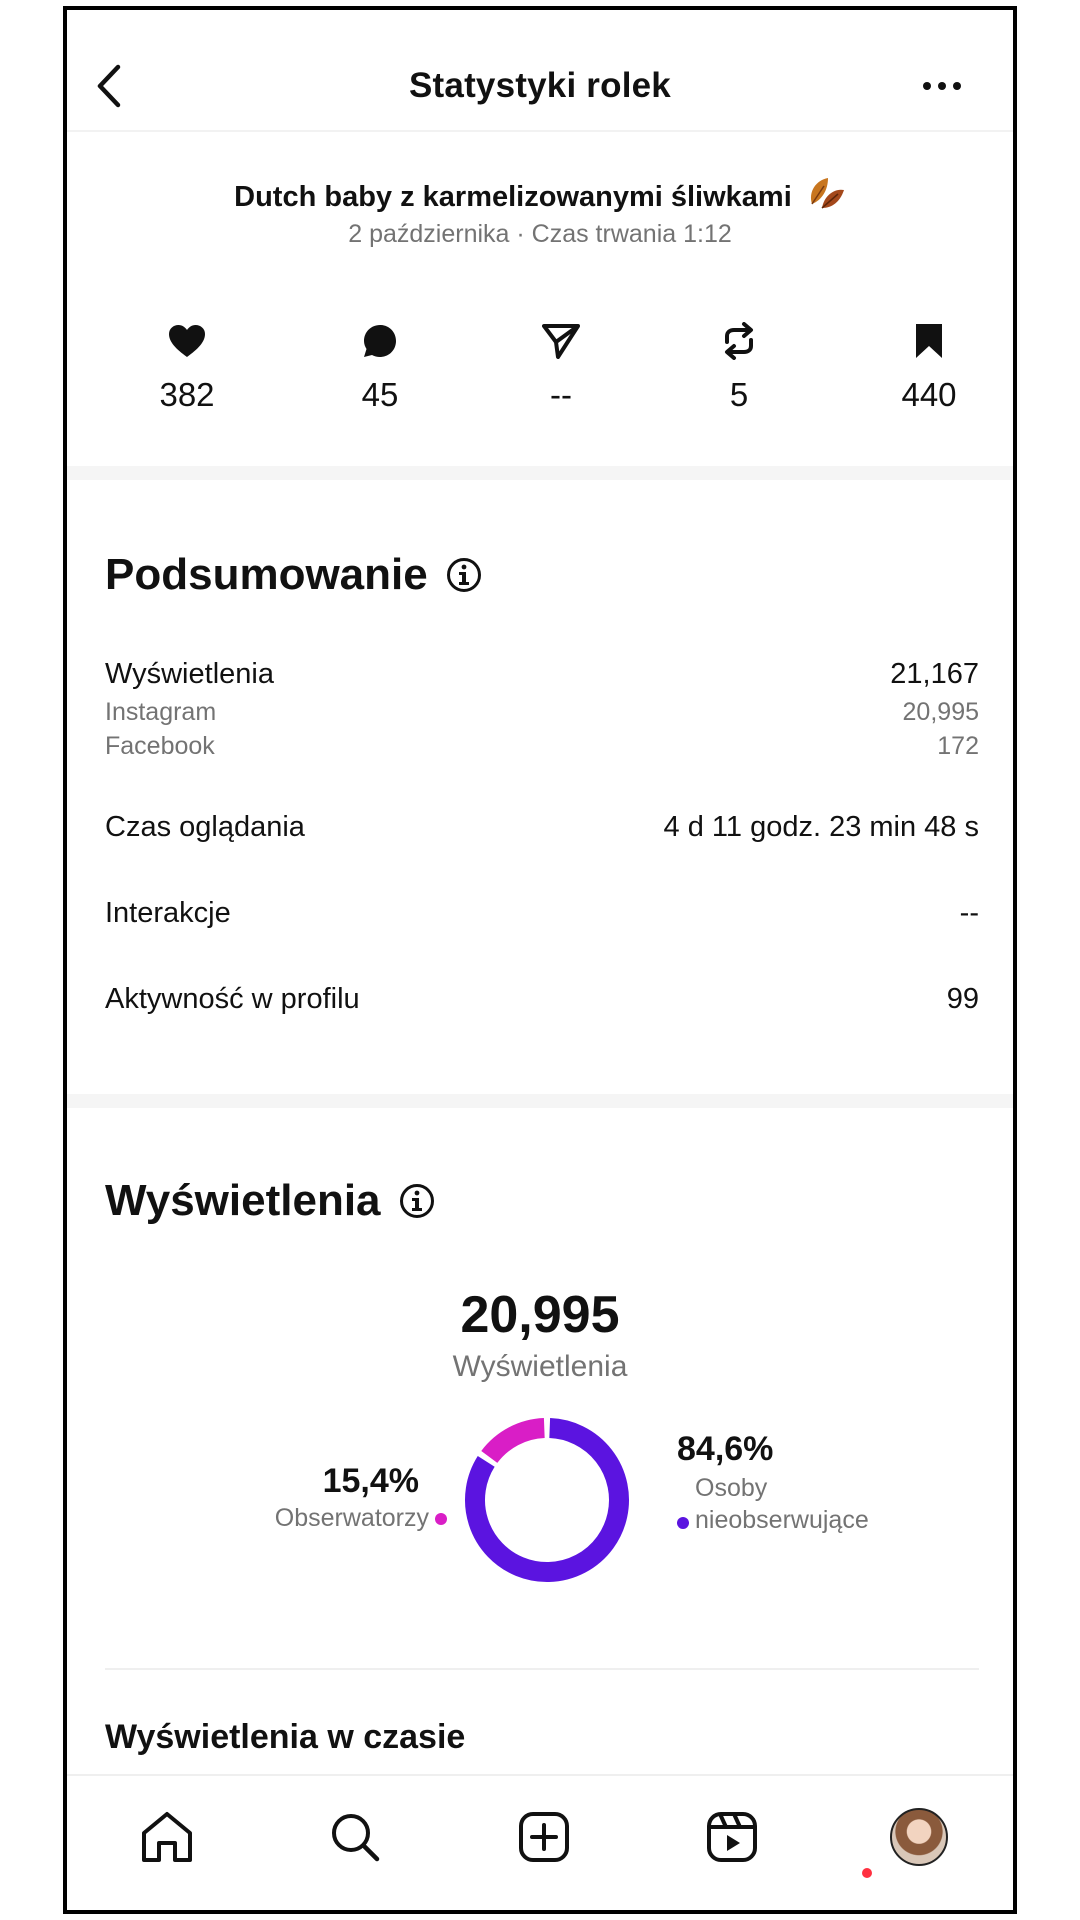  I want to click on search-icon, so click(356, 1838).